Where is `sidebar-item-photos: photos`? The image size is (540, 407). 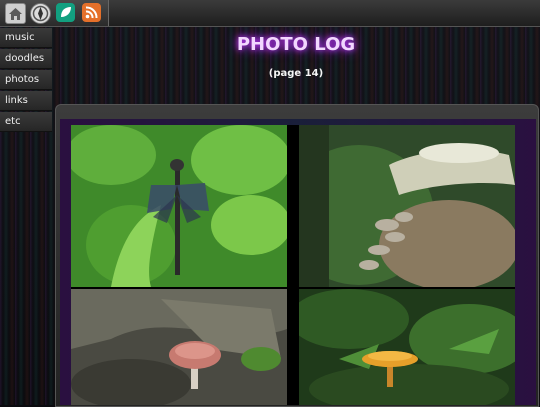
sidebar-item-photos: photos is located at coordinates (26, 80).